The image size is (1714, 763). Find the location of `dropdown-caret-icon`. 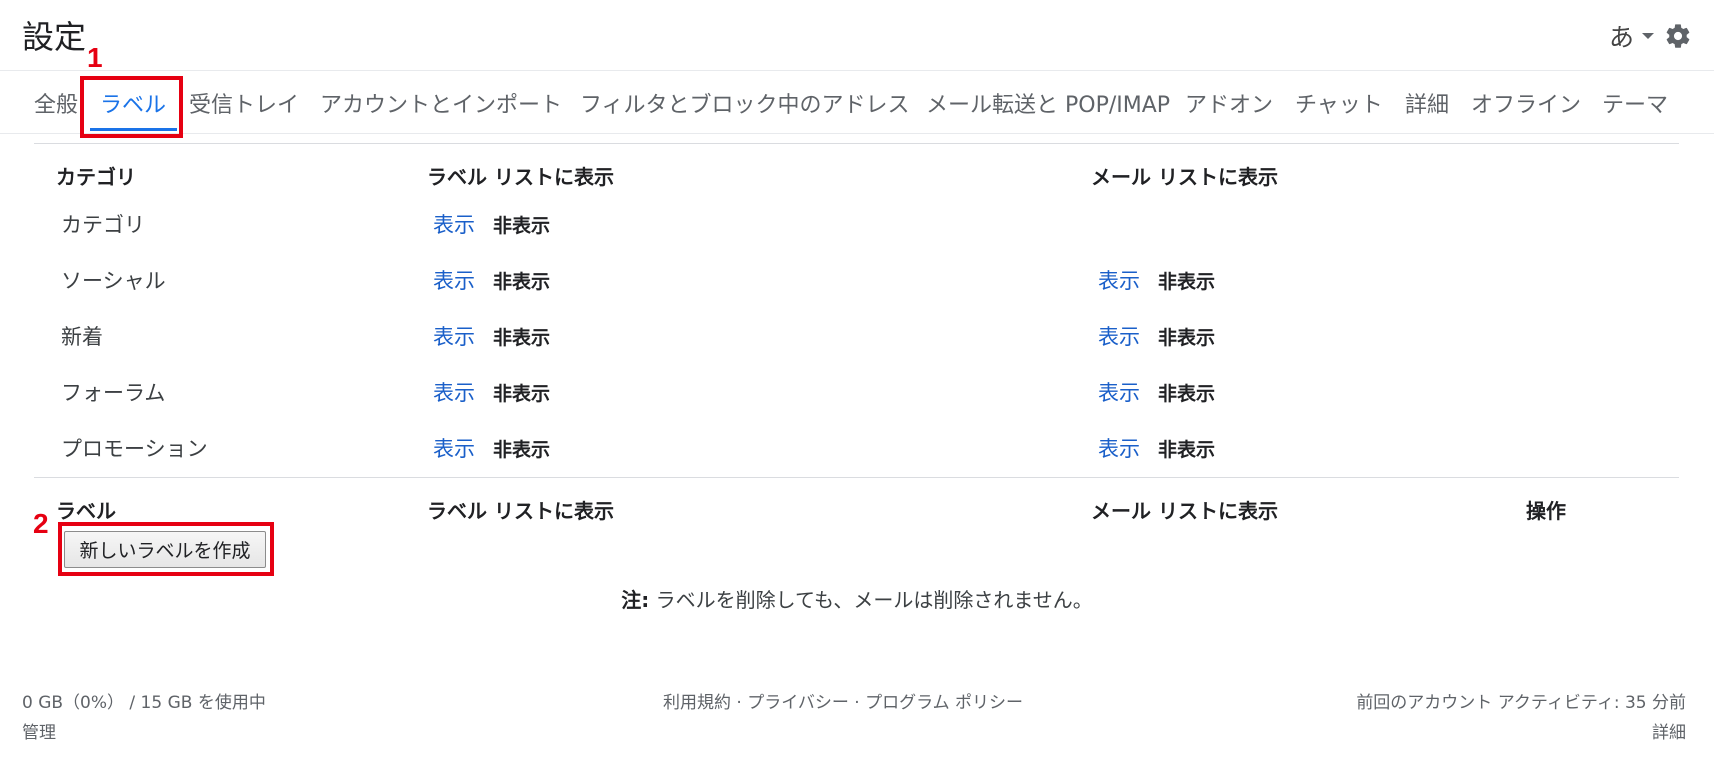

dropdown-caret-icon is located at coordinates (1648, 36).